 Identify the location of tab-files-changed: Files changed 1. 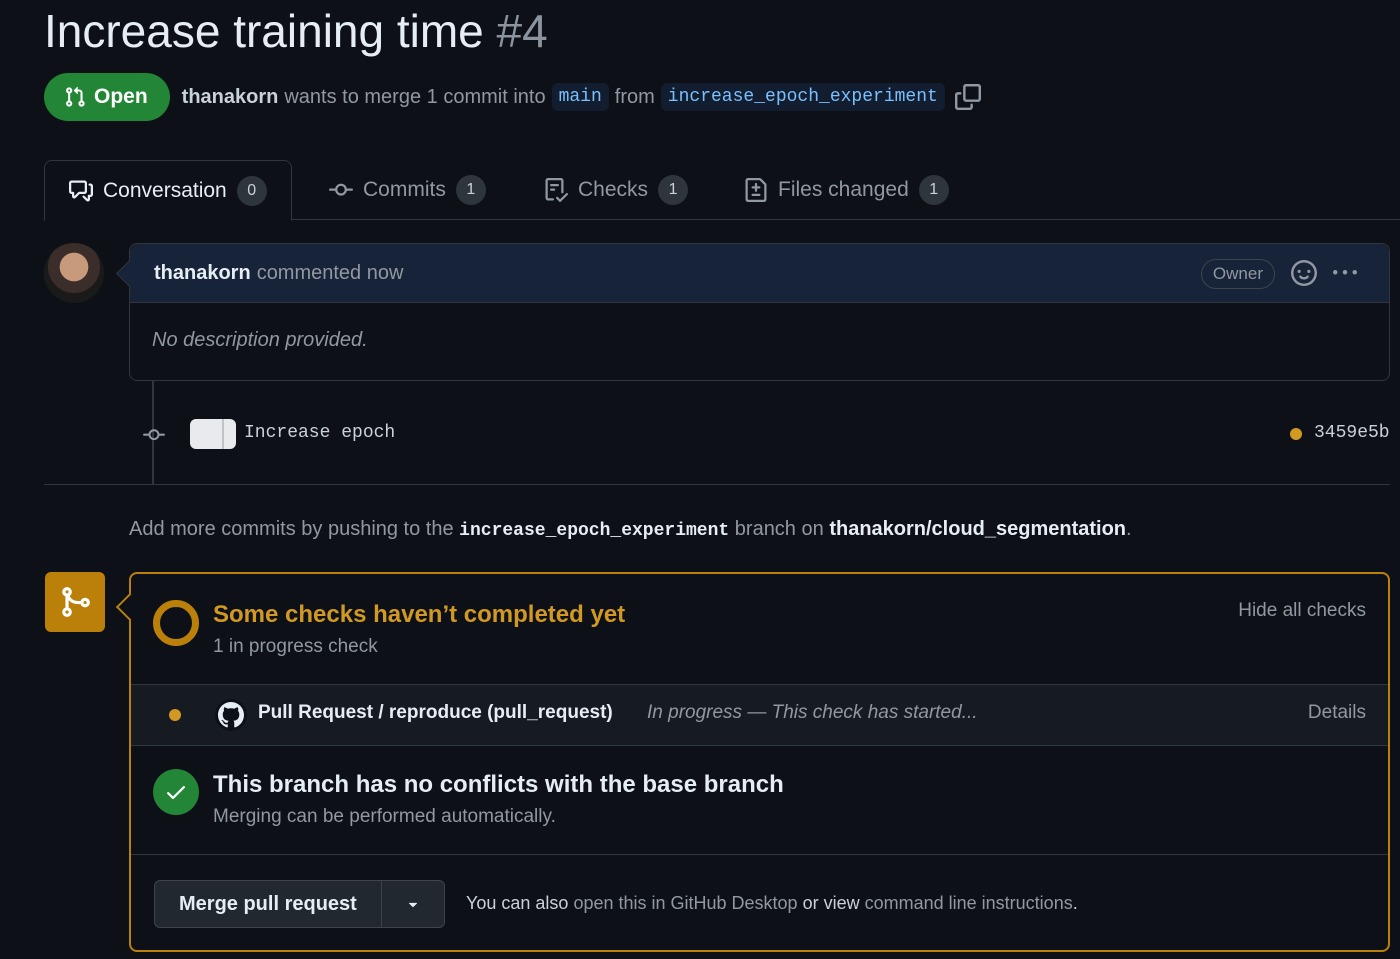
(846, 190).